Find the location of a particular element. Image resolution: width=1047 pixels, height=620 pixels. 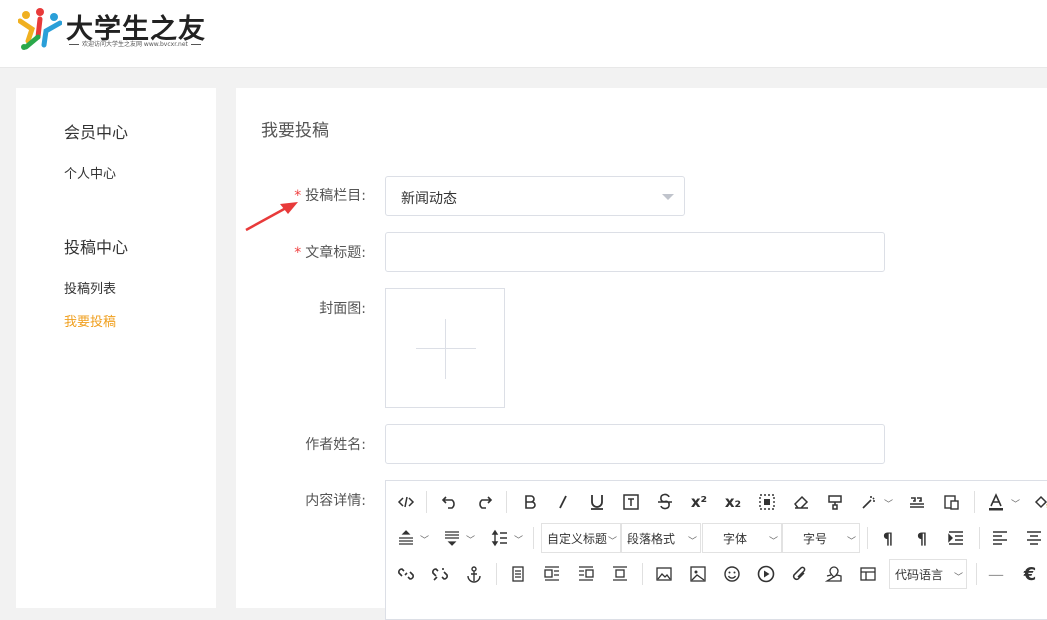

plus-icon-h is located at coordinates (446, 348).